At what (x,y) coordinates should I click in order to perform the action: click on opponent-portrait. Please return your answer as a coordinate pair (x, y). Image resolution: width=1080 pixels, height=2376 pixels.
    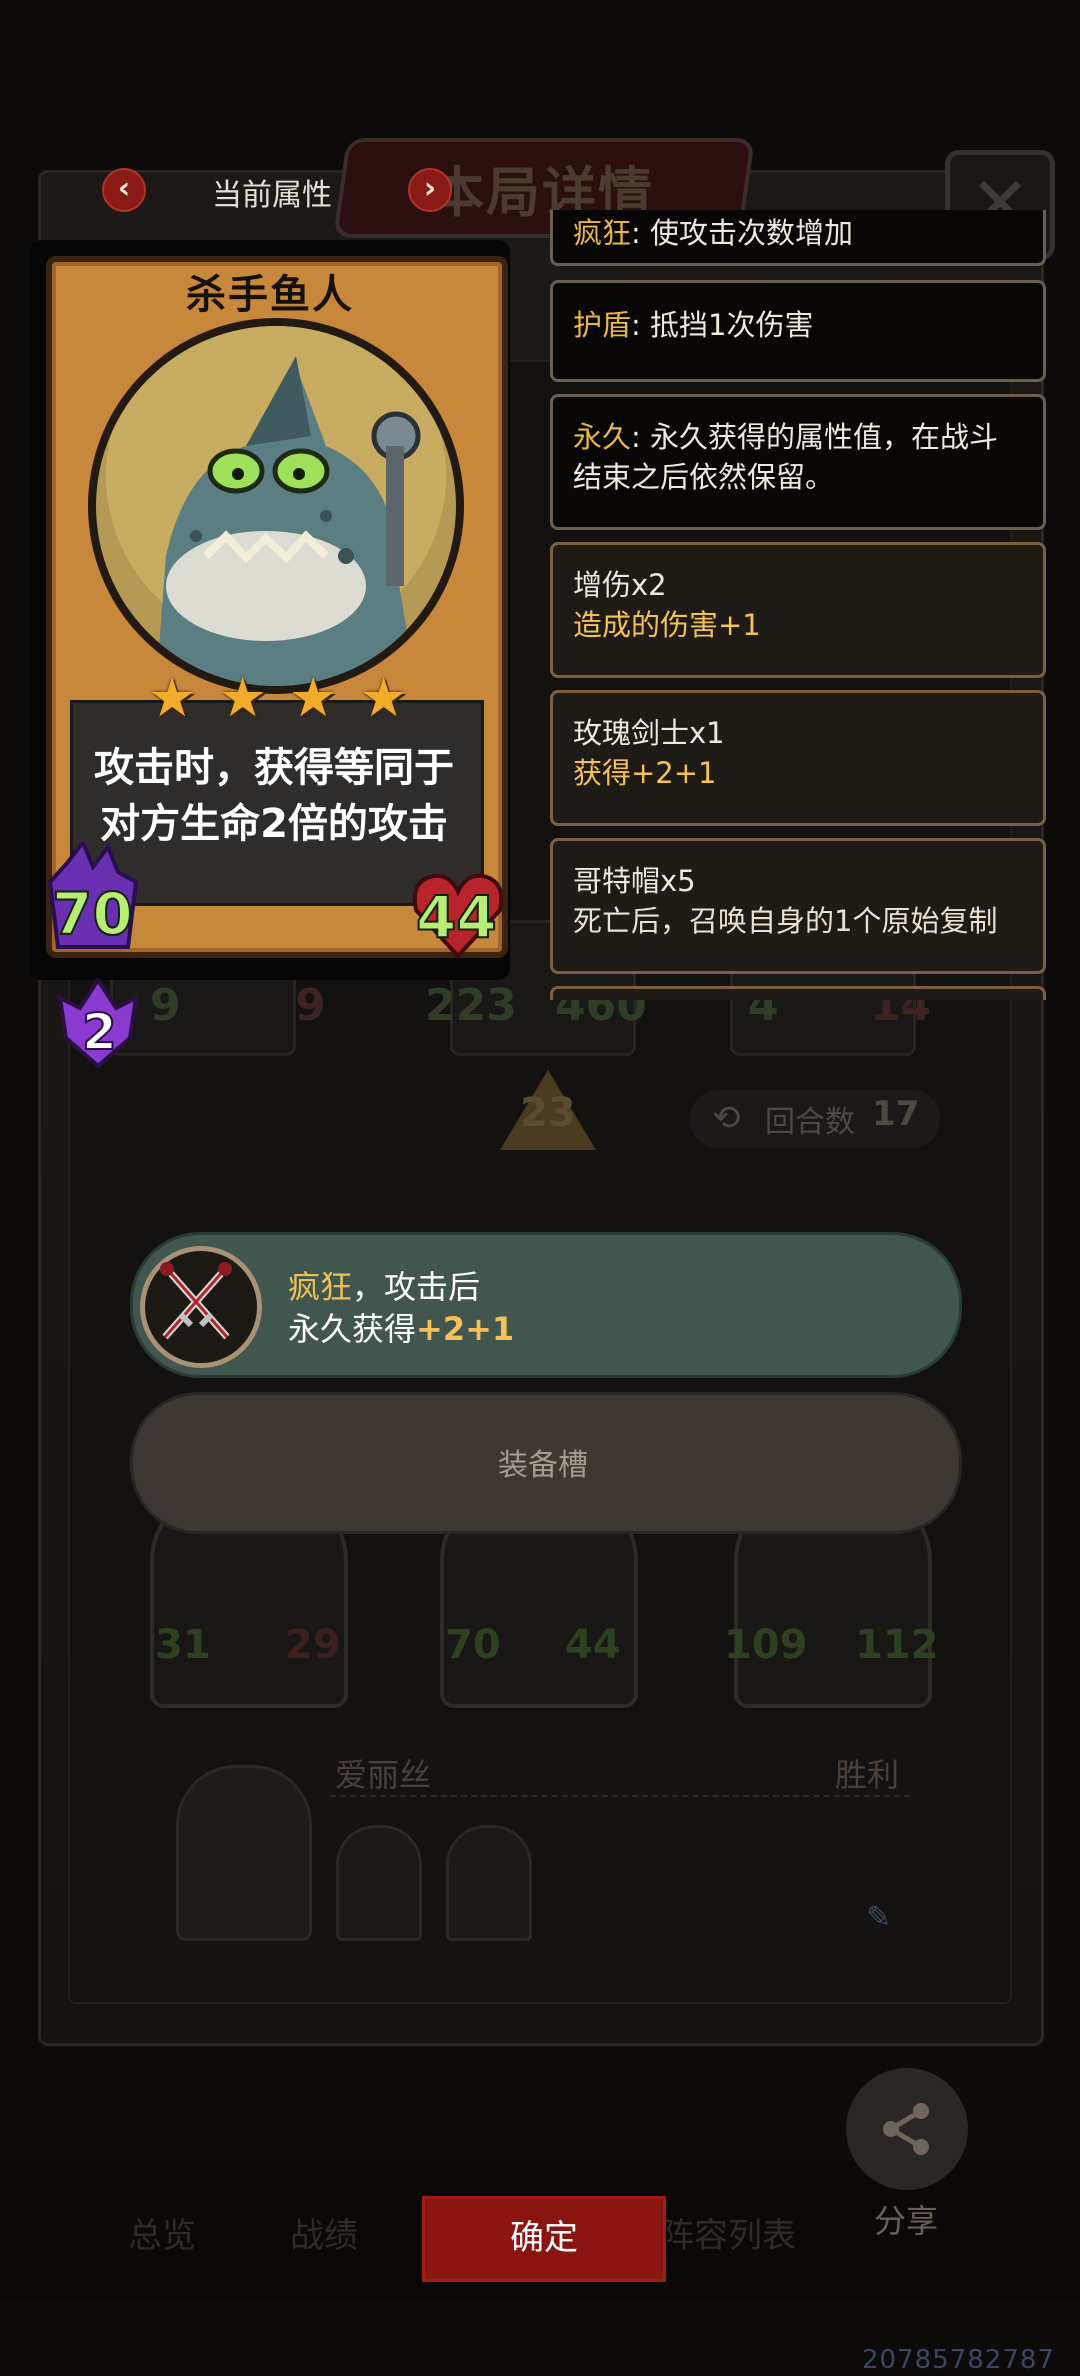
    Looking at the image, I should click on (244, 1853).